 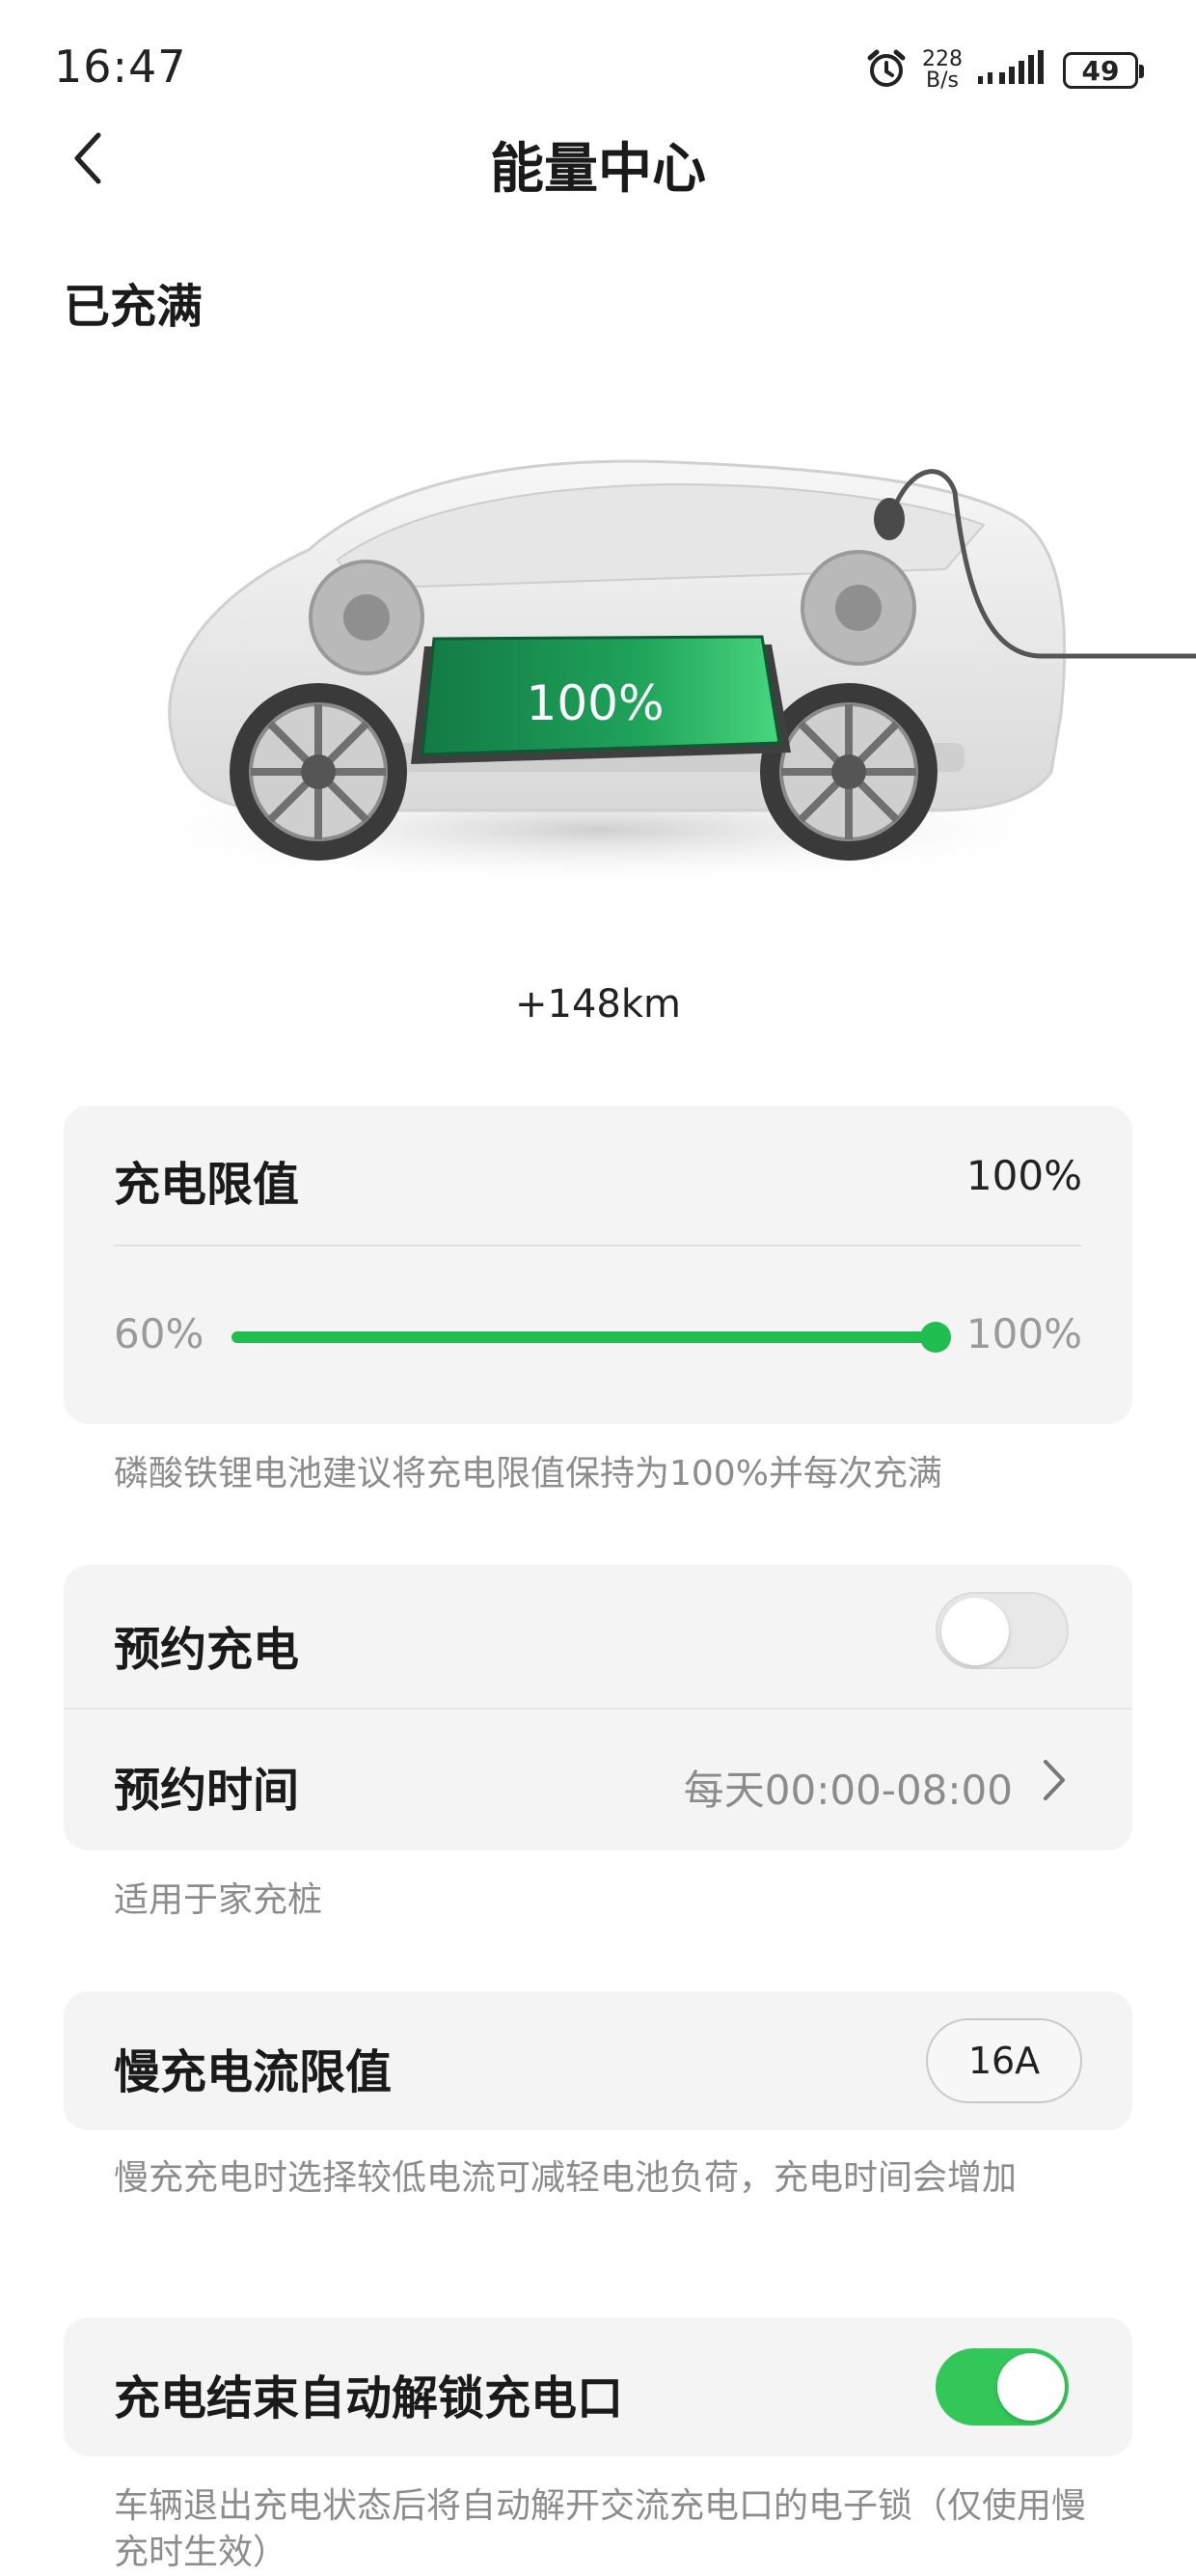 What do you see at coordinates (598, 1246) in the screenshot?
I see `divider` at bounding box center [598, 1246].